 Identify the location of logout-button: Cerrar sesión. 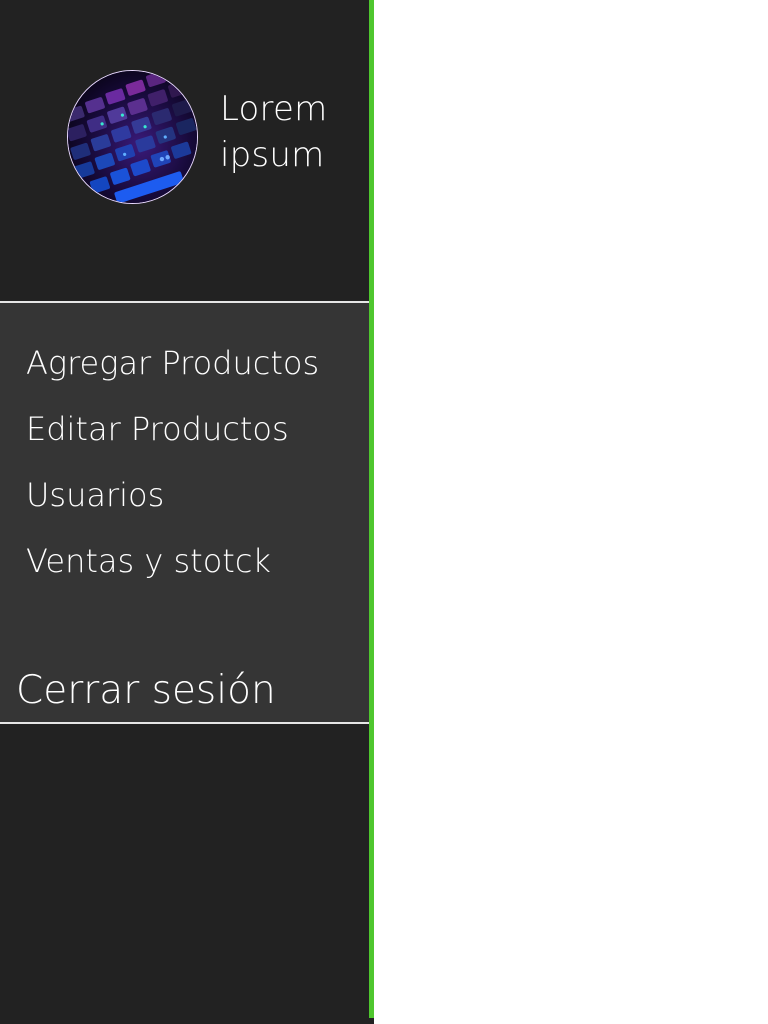
(146, 691).